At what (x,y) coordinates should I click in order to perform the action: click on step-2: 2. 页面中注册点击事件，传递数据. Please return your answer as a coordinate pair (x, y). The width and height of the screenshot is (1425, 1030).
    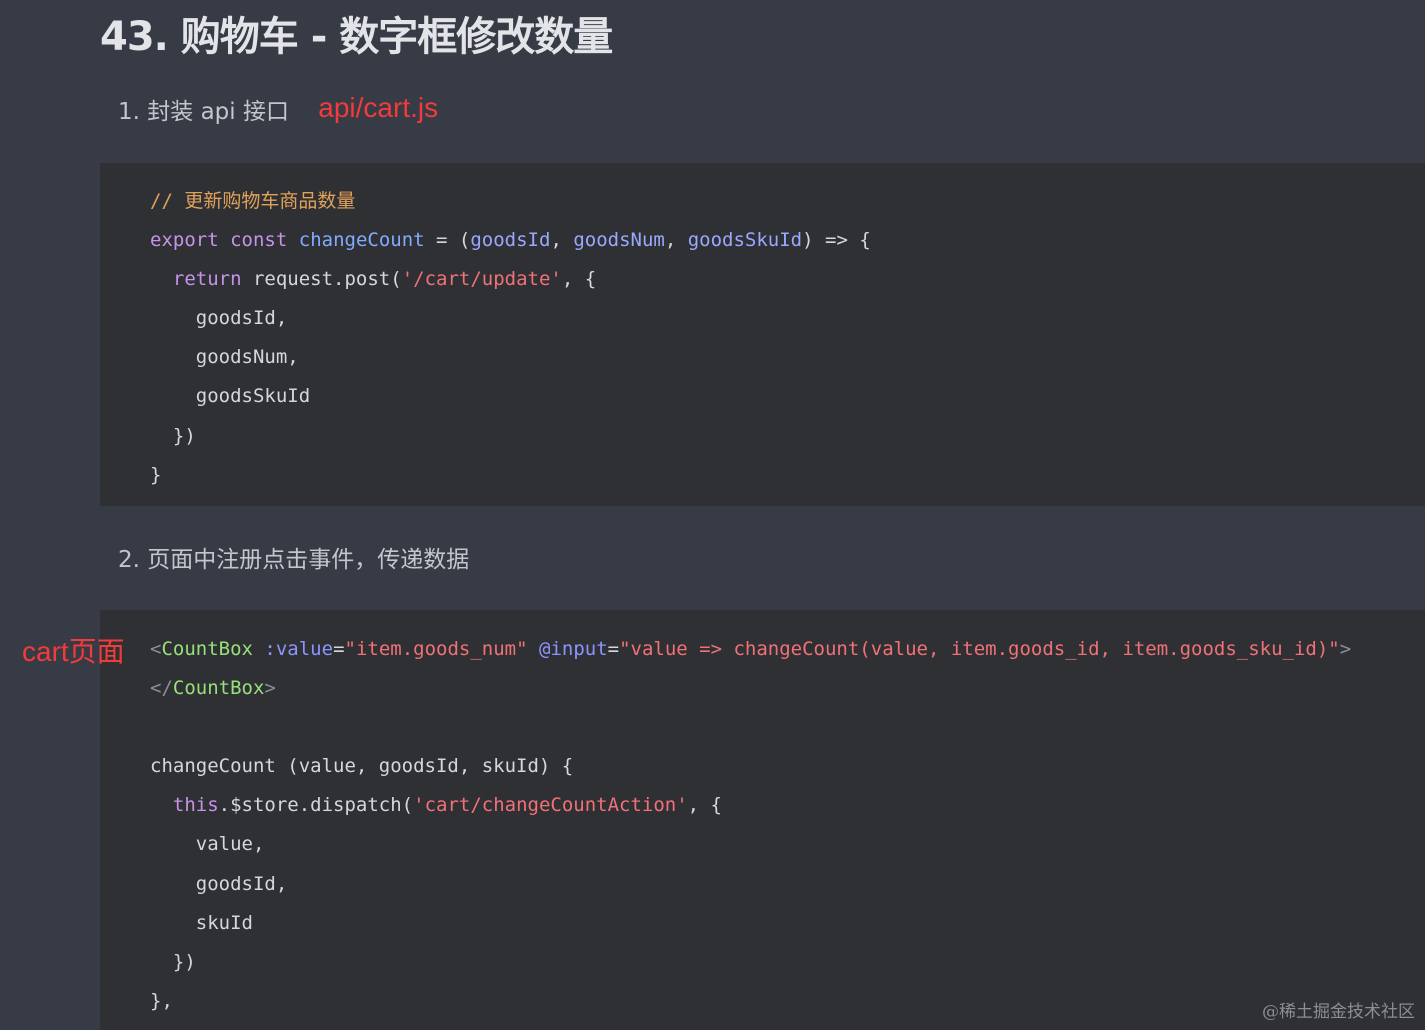
    Looking at the image, I should click on (293, 557).